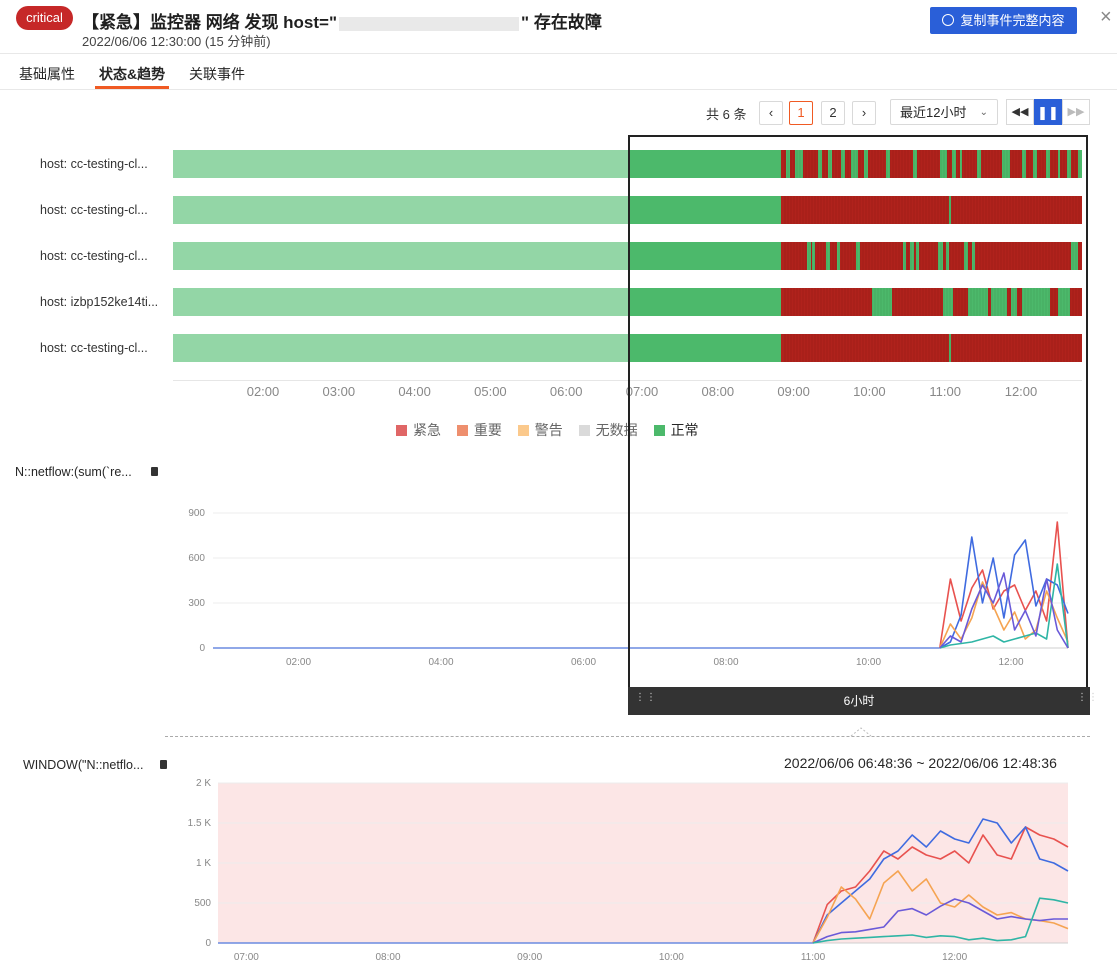 The width and height of the screenshot is (1117, 967). Describe the element at coordinates (298, 662) in the screenshot. I see `x-tick-label: 02:00` at that location.